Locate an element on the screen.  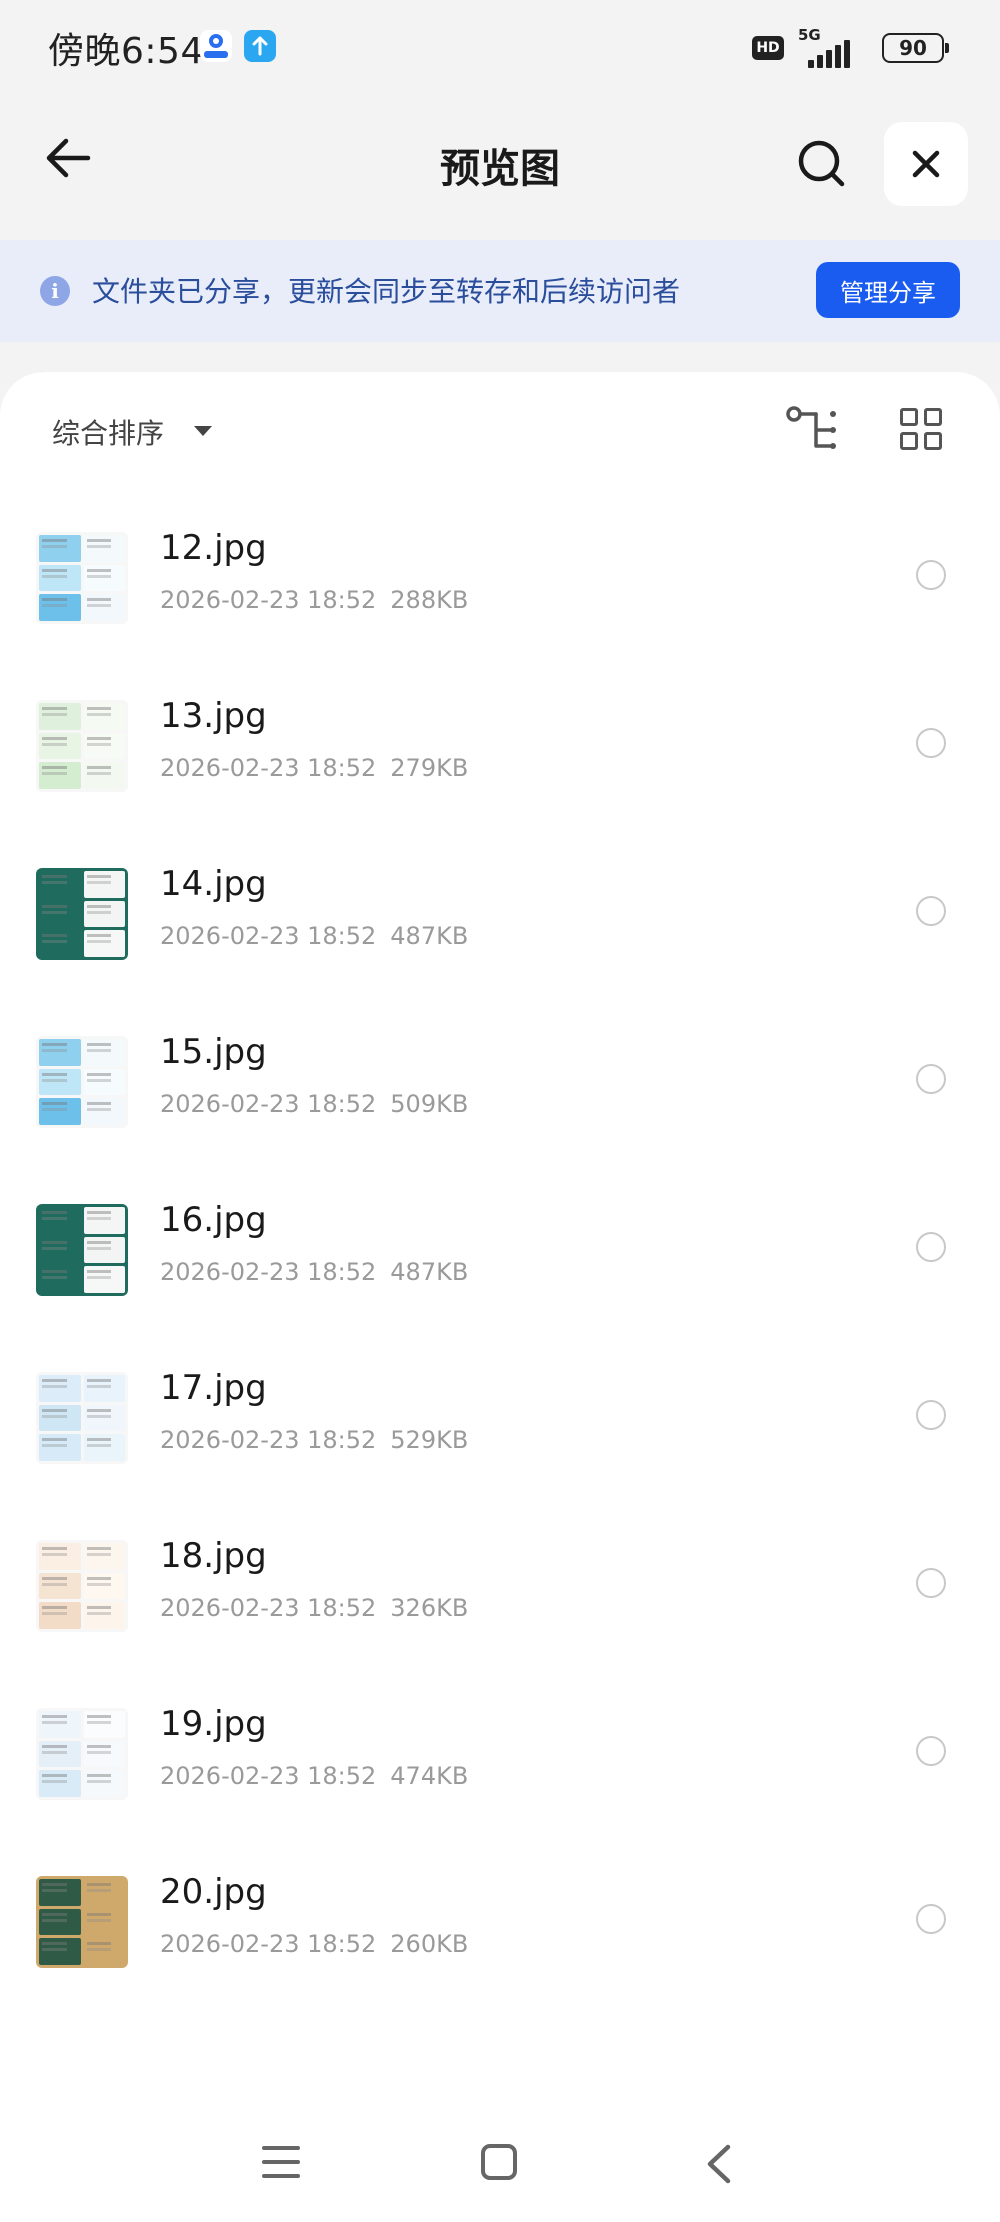
status-bar: 傍晚6:54 HD 5G 90 is located at coordinates (500, 48).